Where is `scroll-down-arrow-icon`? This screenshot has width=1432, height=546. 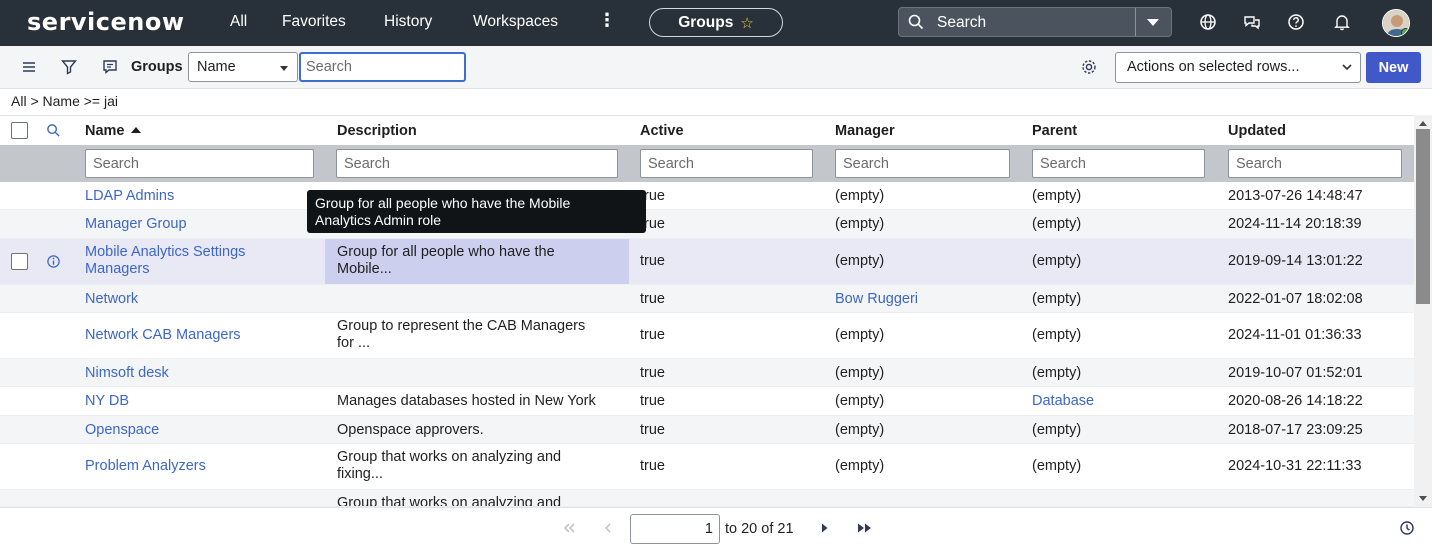
scroll-down-arrow-icon is located at coordinates (1423, 498).